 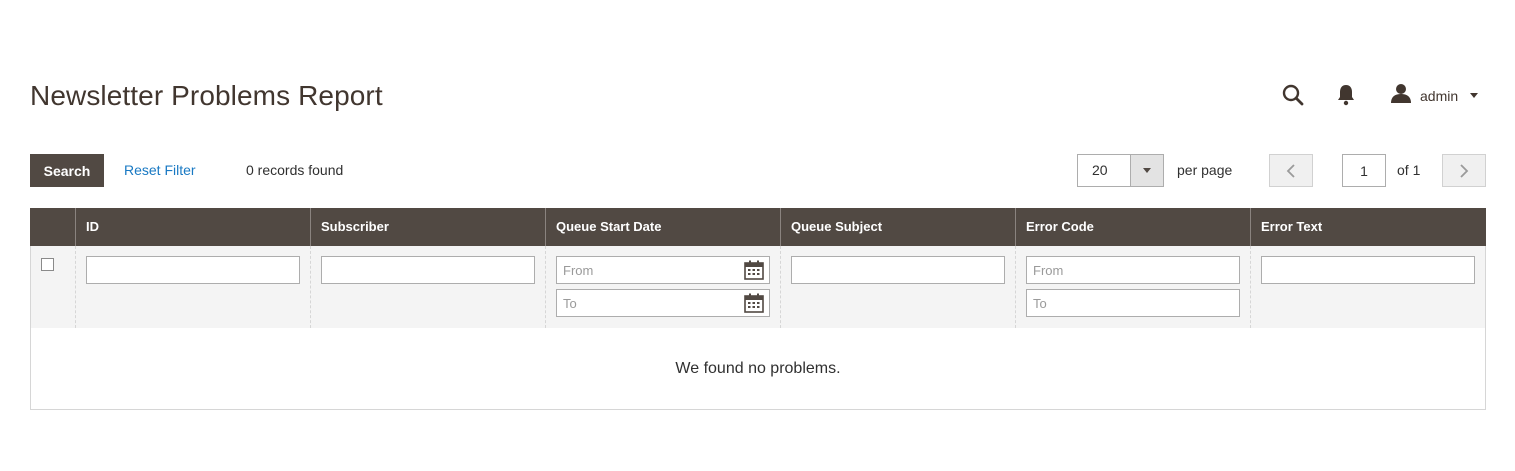 What do you see at coordinates (662, 227) in the screenshot?
I see `column-header-queue-start-date: Queue Start Date` at bounding box center [662, 227].